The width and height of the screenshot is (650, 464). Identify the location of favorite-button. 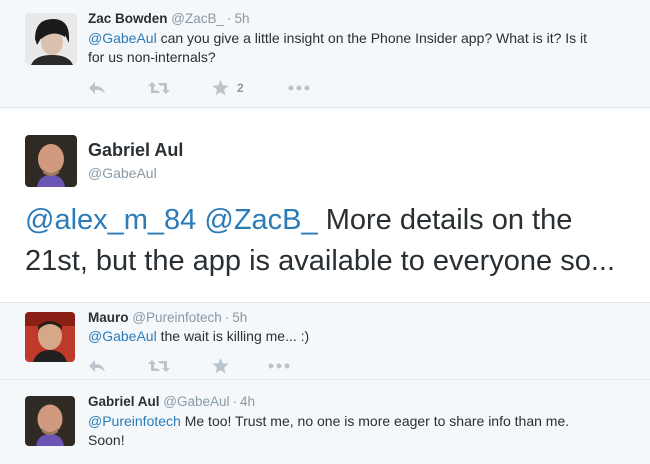
(240, 366).